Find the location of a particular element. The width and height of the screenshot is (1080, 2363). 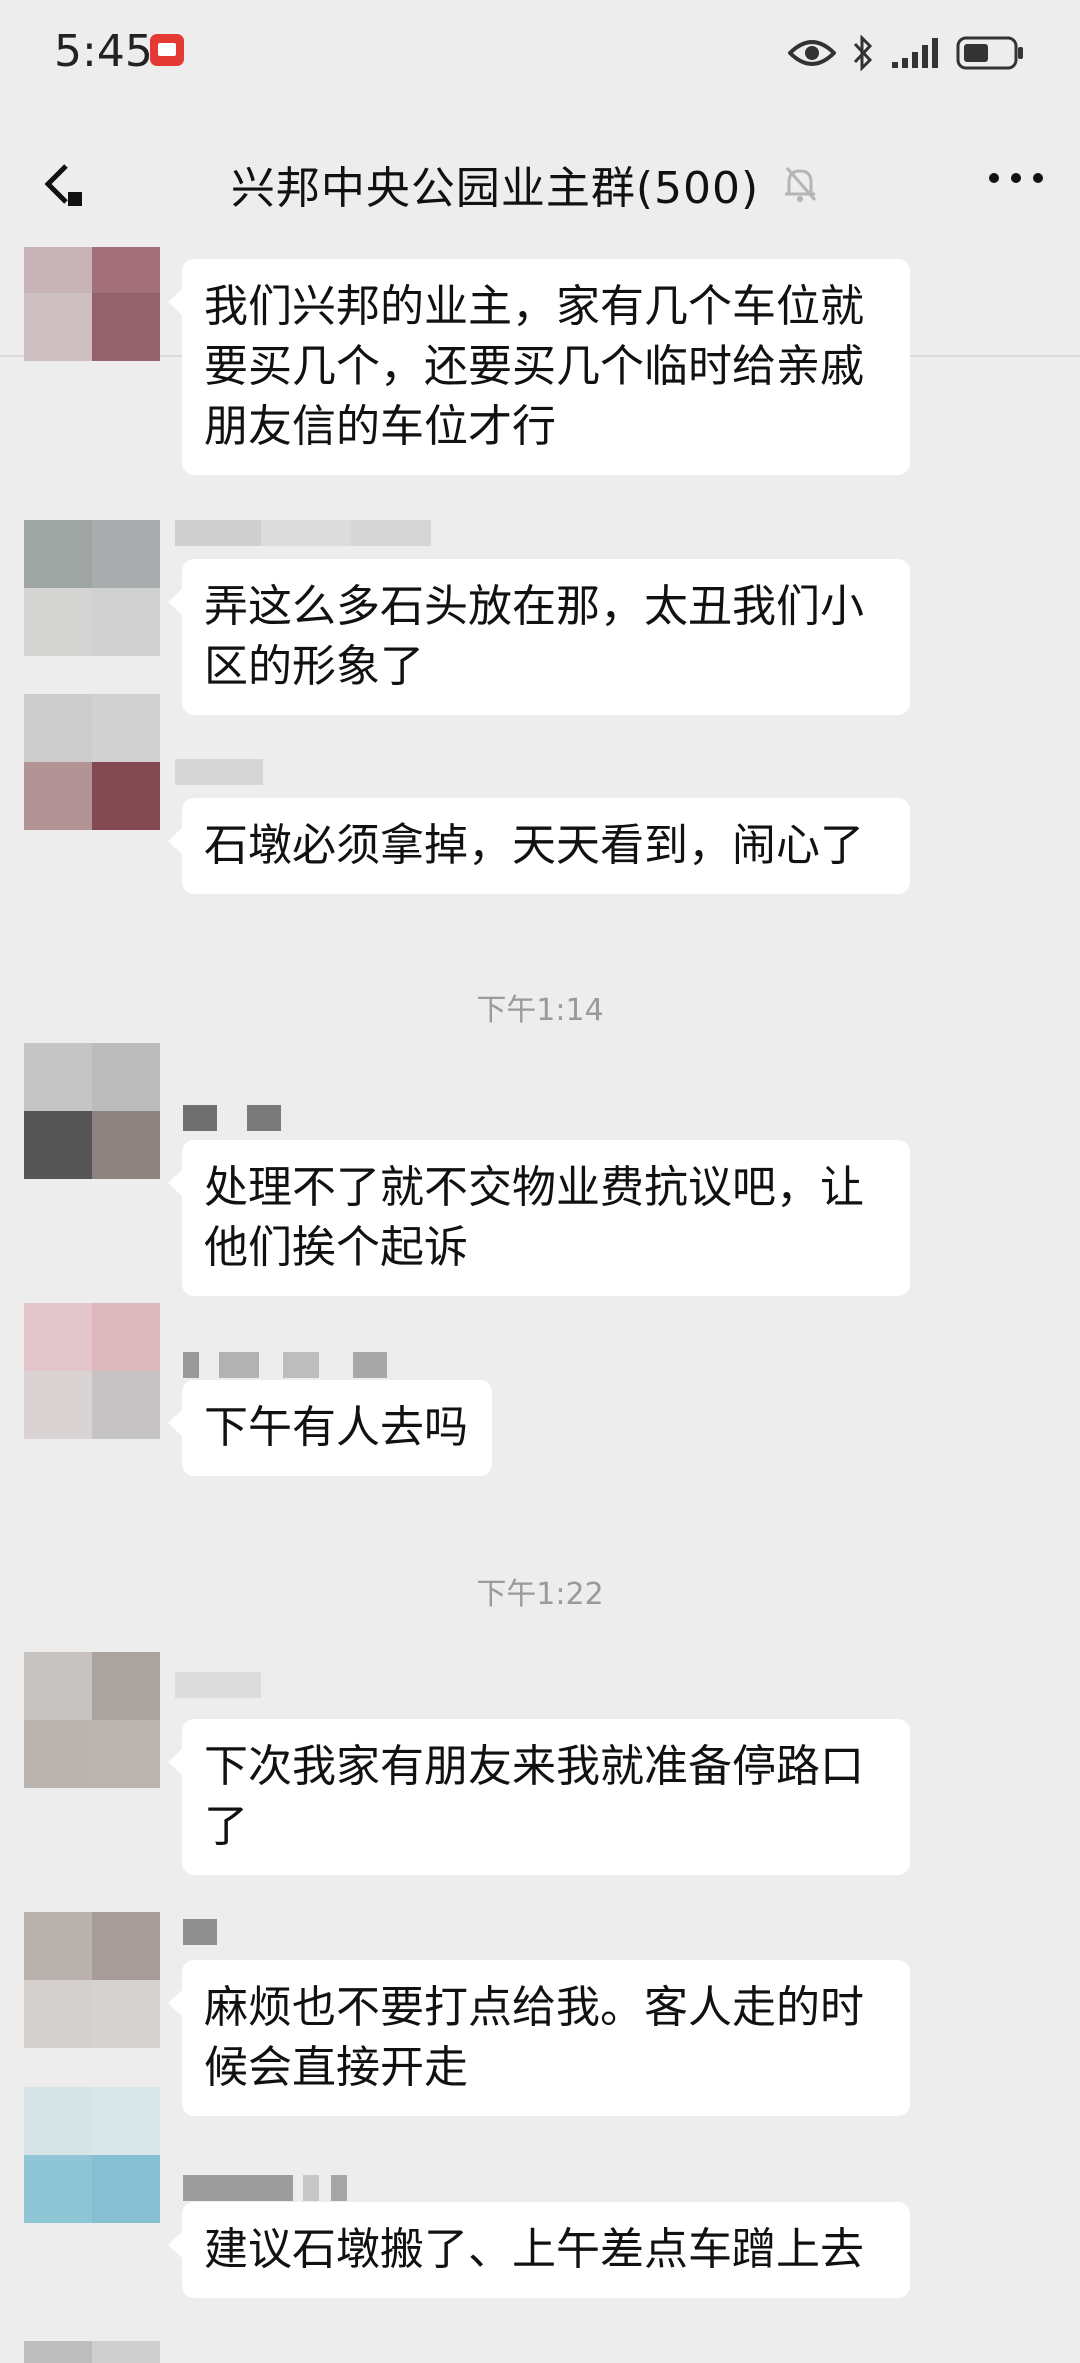

timestamp: 下午1:14 is located at coordinates (540, 1010).